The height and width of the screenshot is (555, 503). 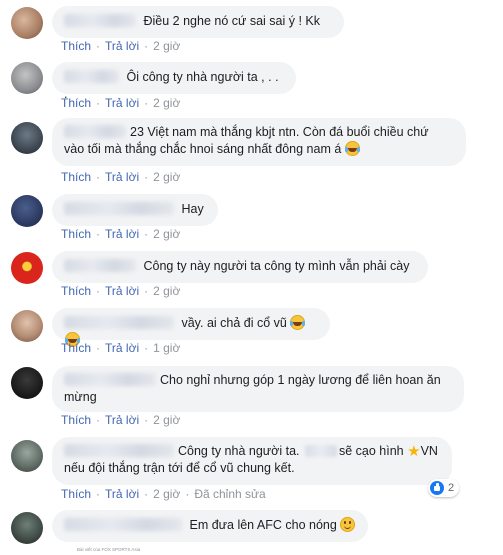 I want to click on reaction-count: 2, so click(x=444, y=488).